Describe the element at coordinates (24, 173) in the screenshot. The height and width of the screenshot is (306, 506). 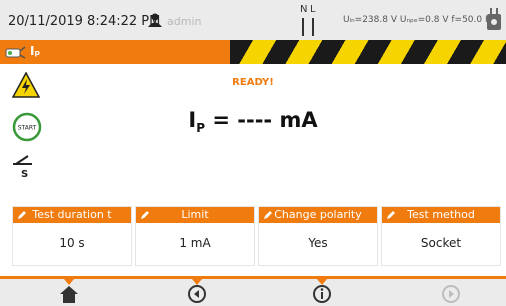
I see `svg-text: S` at that location.